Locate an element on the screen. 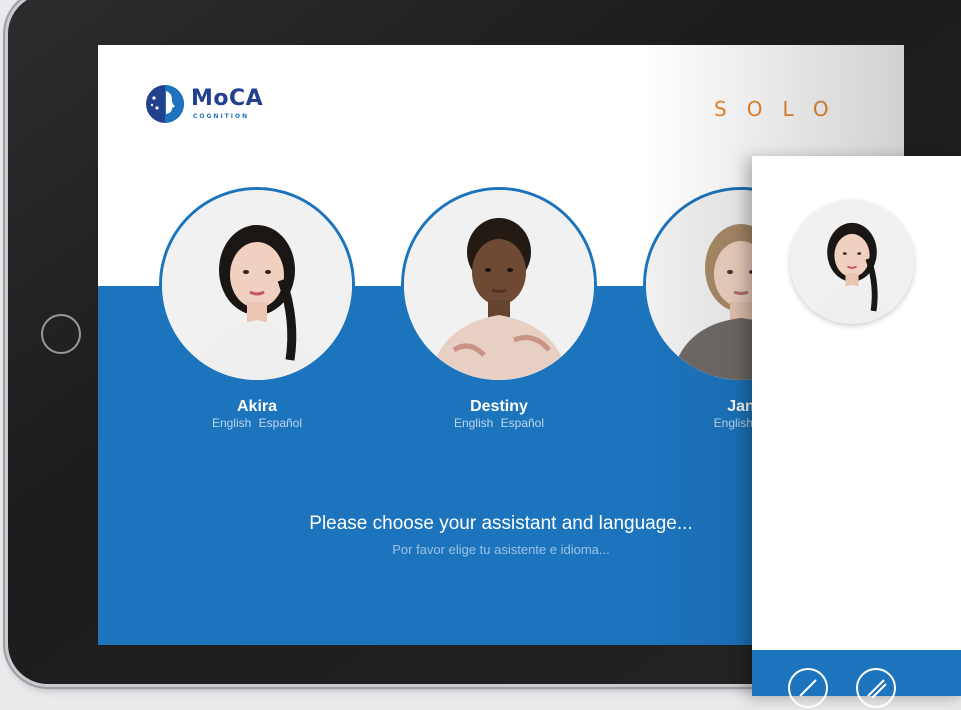  moca-logo-icon is located at coordinates (165, 104).